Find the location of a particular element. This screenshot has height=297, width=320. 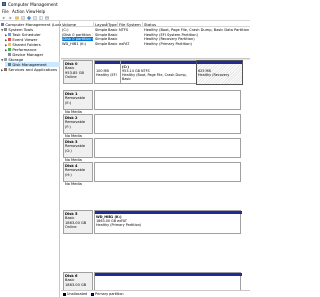

disk-info: Disk 3 Removable (G:) No Media is located at coordinates (78, 150).